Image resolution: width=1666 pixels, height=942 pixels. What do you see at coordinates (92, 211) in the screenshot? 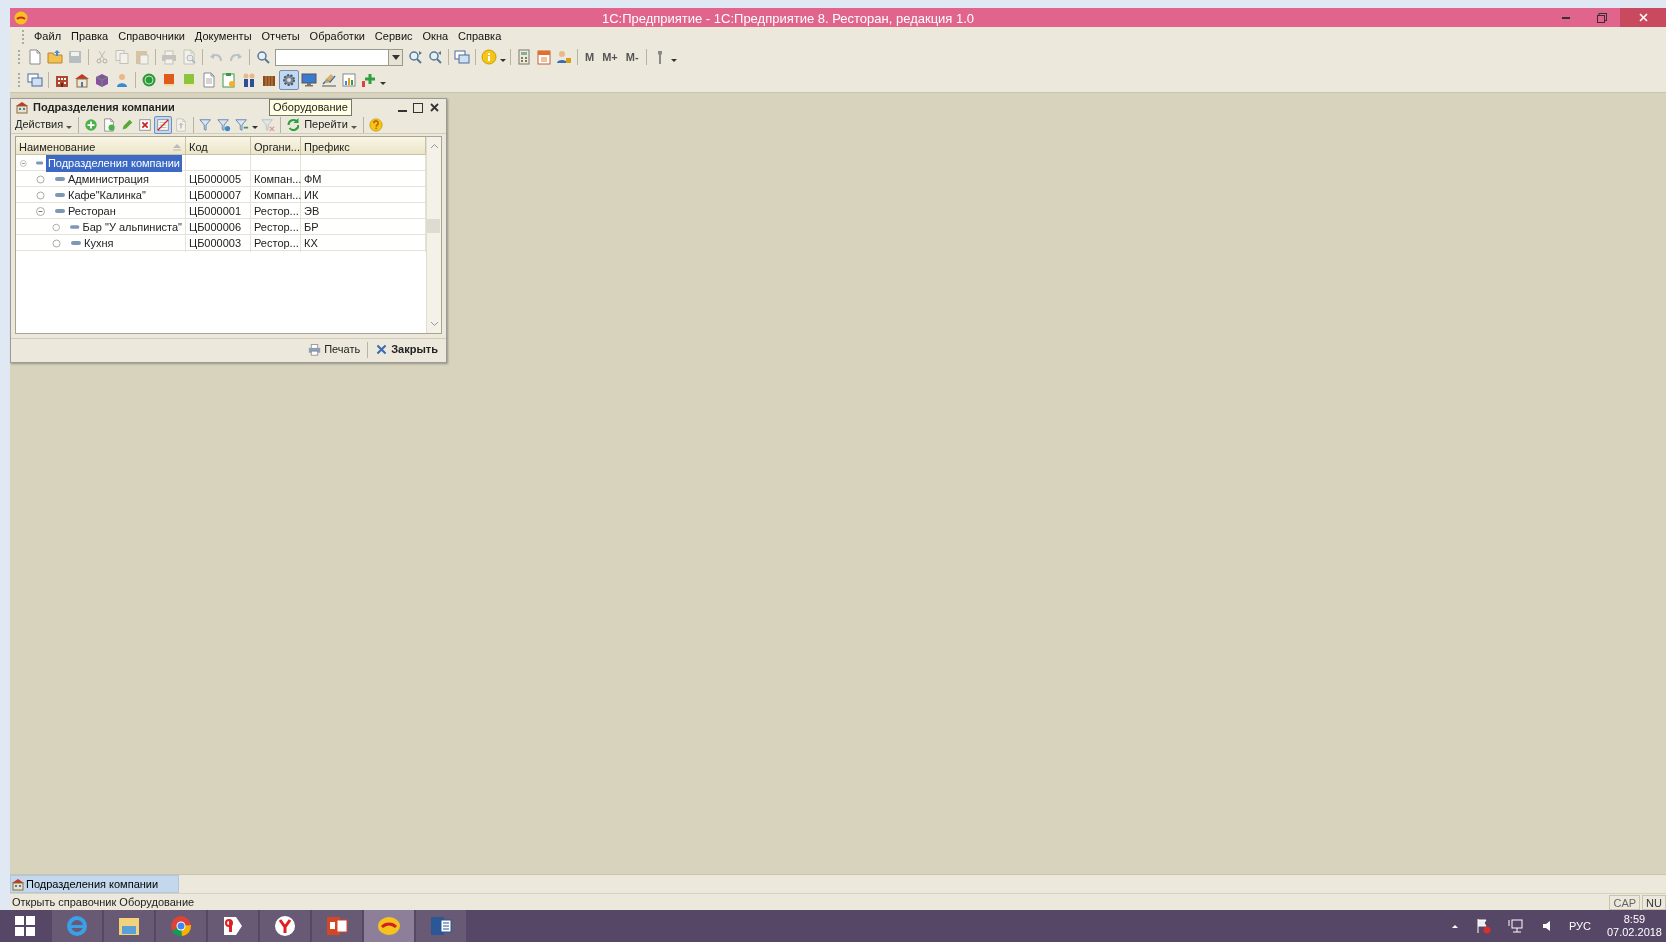
I see `tree-item-label: Ресторан` at bounding box center [92, 211].